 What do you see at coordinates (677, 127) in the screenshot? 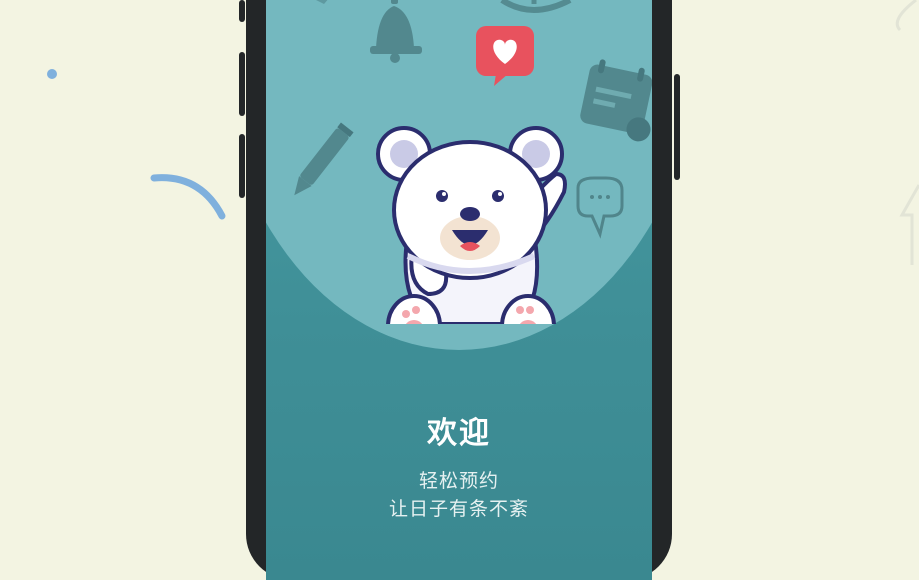
I see `power-button` at bounding box center [677, 127].